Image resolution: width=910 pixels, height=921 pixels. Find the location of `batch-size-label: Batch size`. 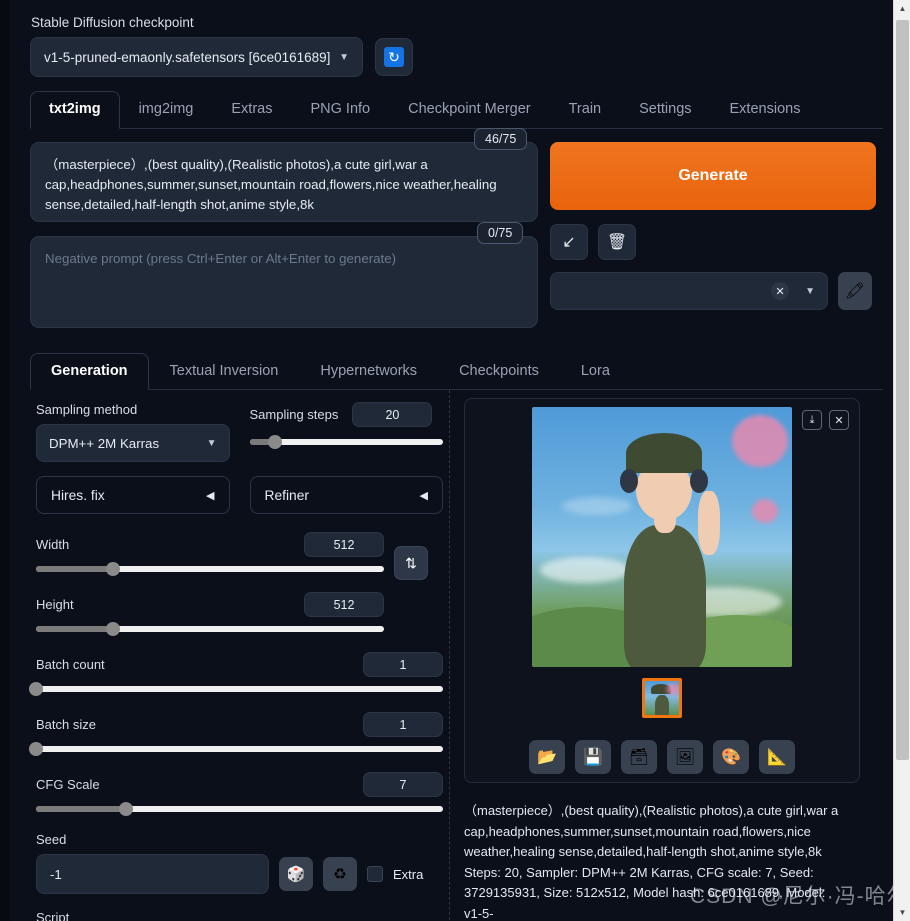

batch-size-label: Batch size is located at coordinates (66, 724).